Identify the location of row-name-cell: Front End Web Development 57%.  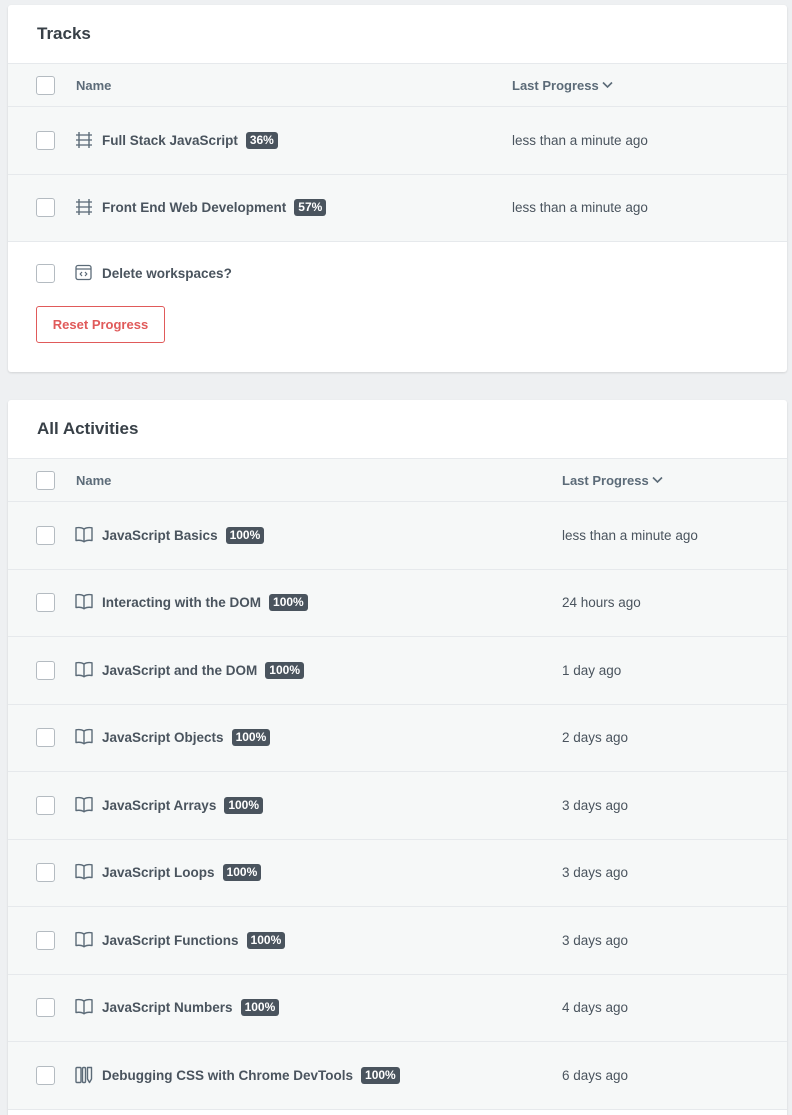
(201, 207).